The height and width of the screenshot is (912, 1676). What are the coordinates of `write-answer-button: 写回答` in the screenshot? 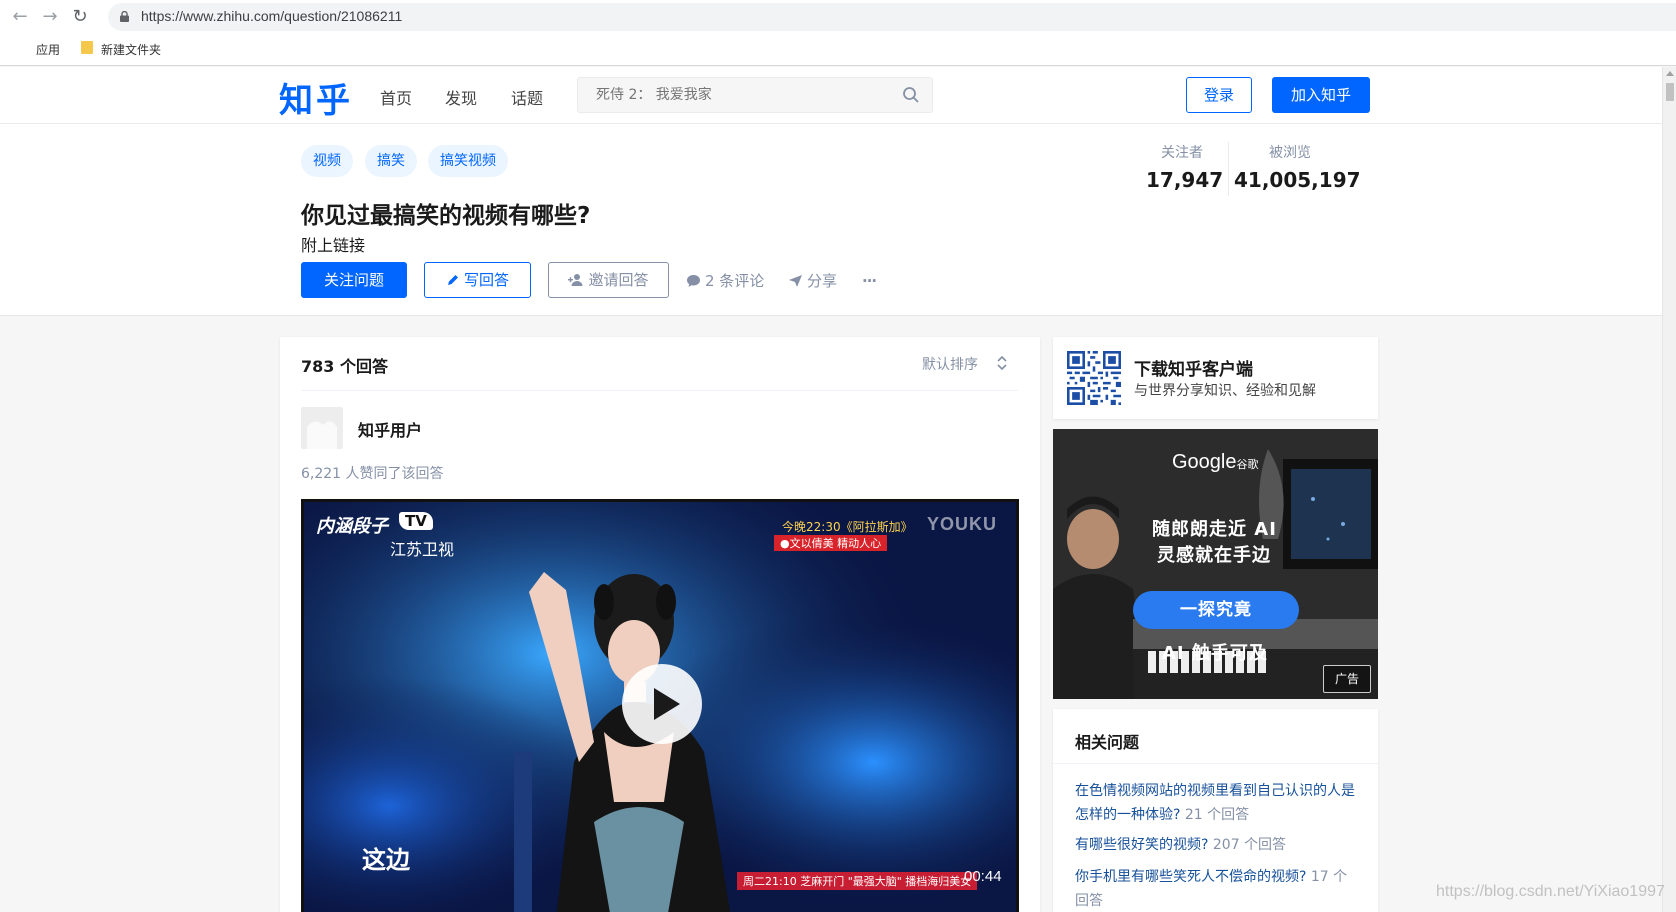 It's located at (477, 280).